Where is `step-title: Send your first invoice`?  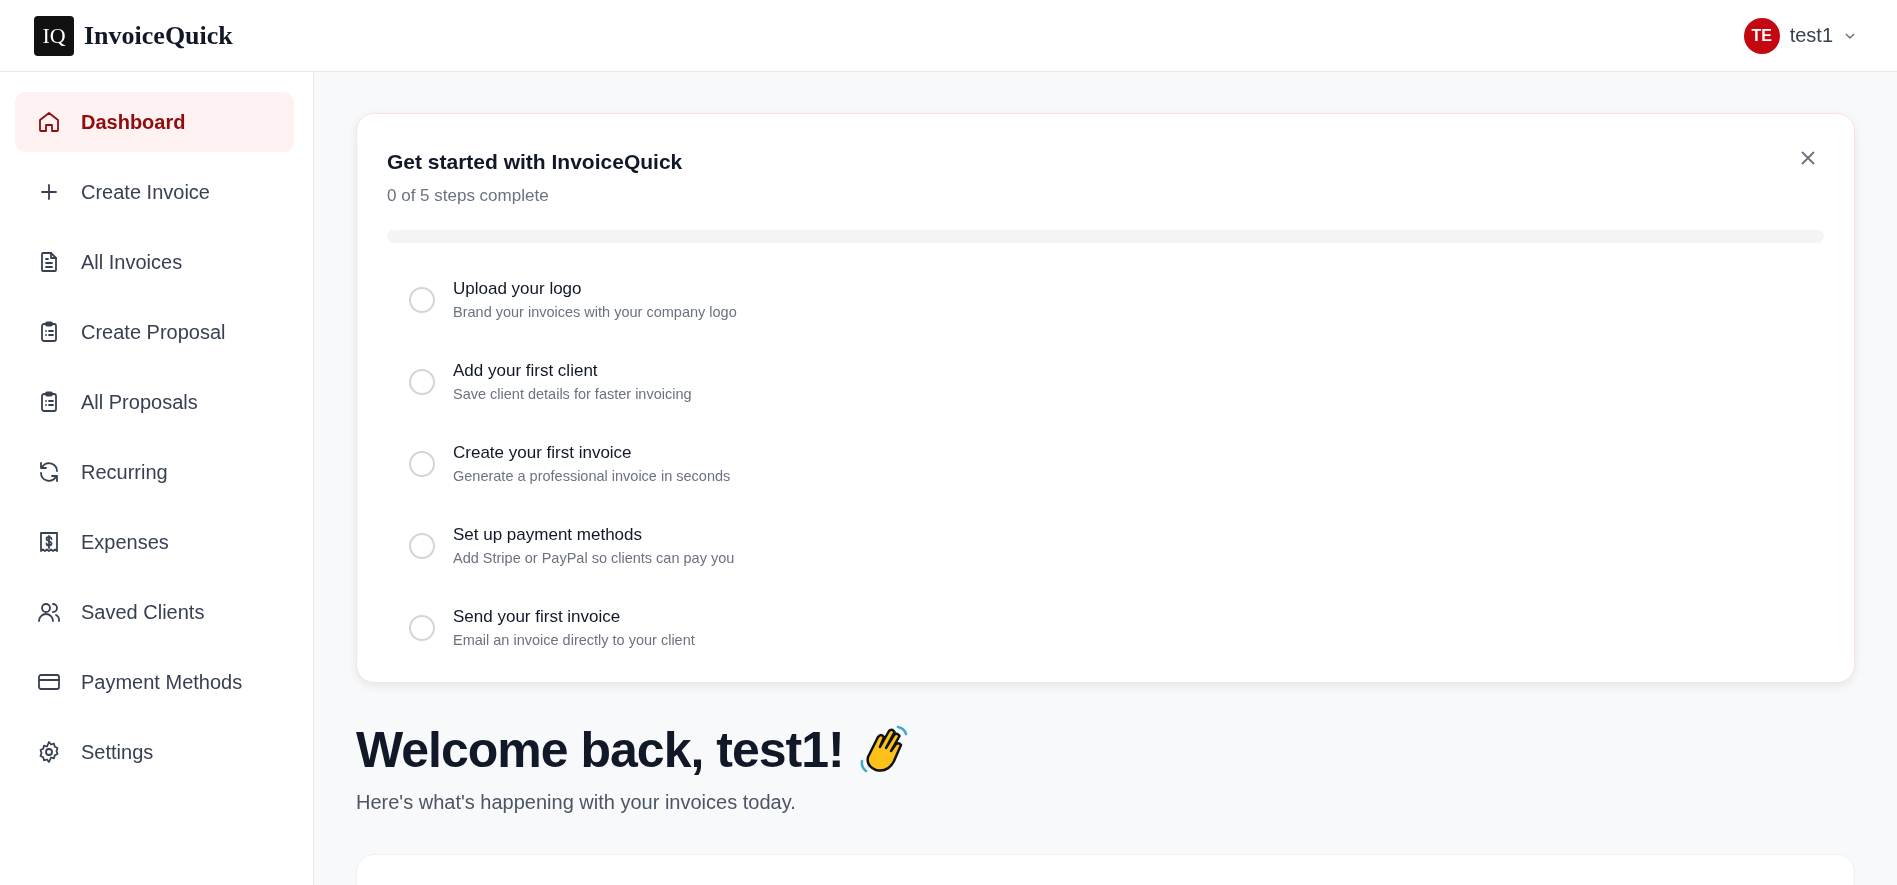
step-title: Send your first invoice is located at coordinates (537, 617).